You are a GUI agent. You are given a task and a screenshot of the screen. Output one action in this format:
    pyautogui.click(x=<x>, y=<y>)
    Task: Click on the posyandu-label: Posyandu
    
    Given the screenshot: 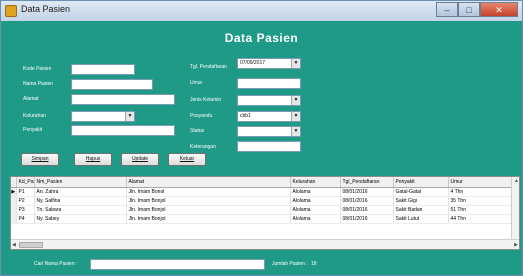 What is the action you would take?
    pyautogui.click(x=201, y=116)
    